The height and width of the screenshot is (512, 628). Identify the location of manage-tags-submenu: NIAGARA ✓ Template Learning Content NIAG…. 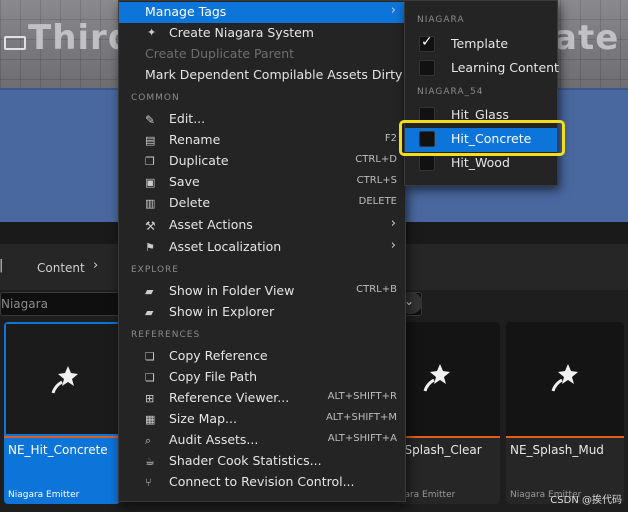
(481, 93).